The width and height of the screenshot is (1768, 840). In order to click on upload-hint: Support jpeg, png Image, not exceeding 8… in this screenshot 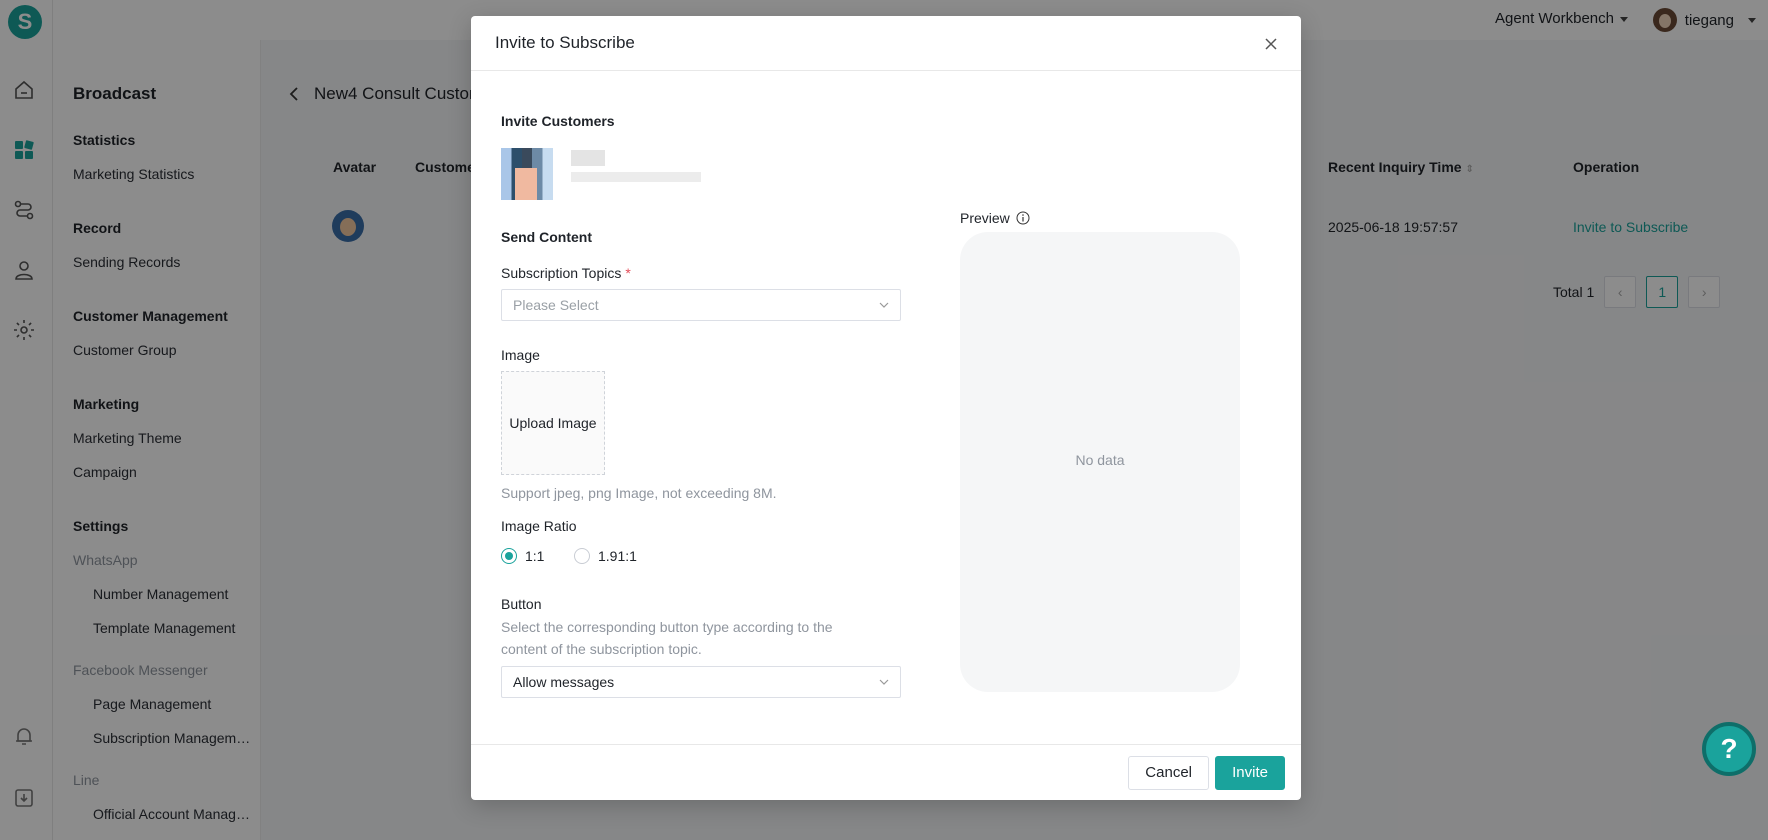, I will do `click(639, 493)`.